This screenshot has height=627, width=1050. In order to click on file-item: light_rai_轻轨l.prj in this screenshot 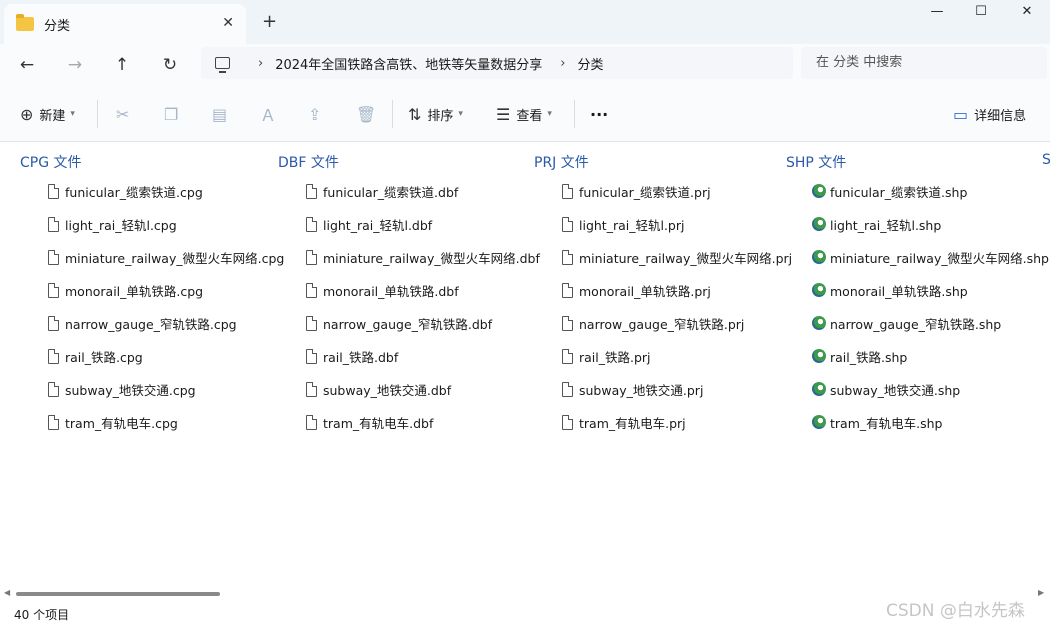, I will do `click(623, 224)`.